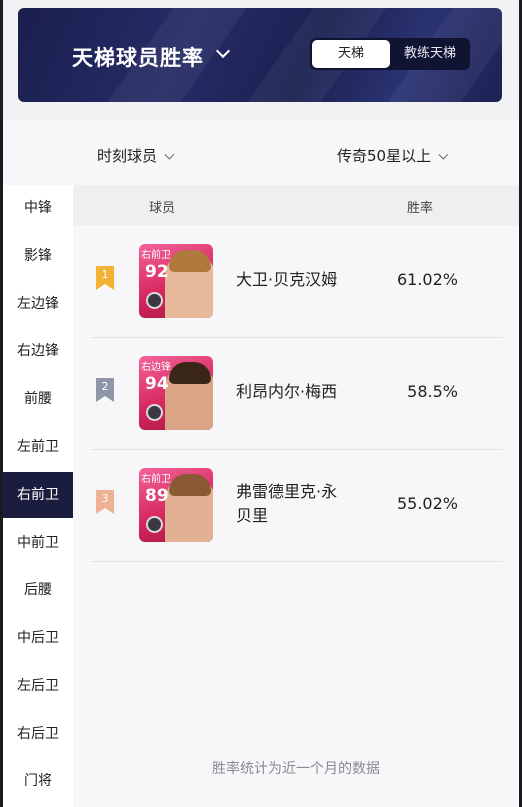 The image size is (522, 807). Describe the element at coordinates (156, 367) in the screenshot. I see `card-position: 右边锋` at that location.